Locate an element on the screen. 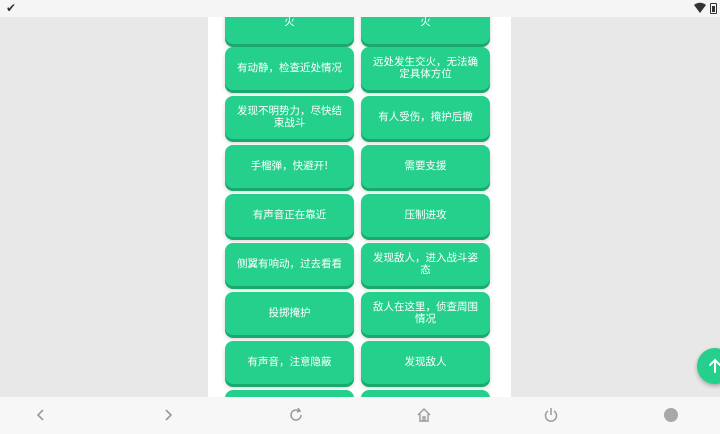  phrase-button: 压制进攻 is located at coordinates (425, 215).